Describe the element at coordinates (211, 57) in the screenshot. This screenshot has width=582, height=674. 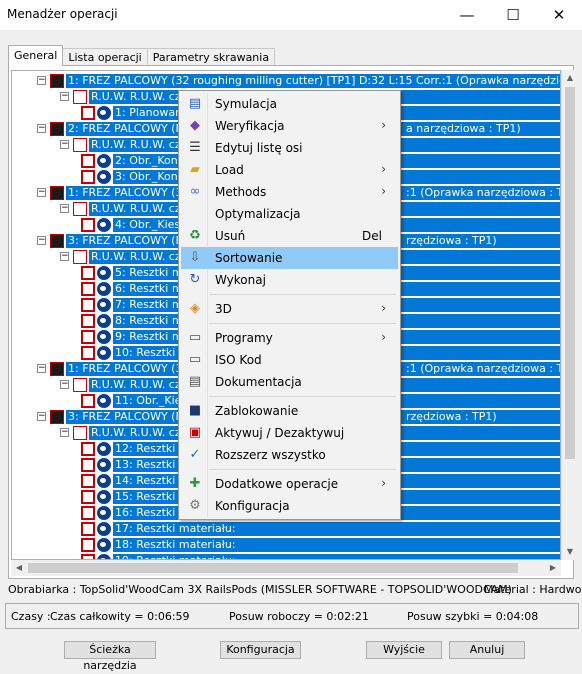
I see `tab-parametry-skrawania: Parametry skrawania` at that location.